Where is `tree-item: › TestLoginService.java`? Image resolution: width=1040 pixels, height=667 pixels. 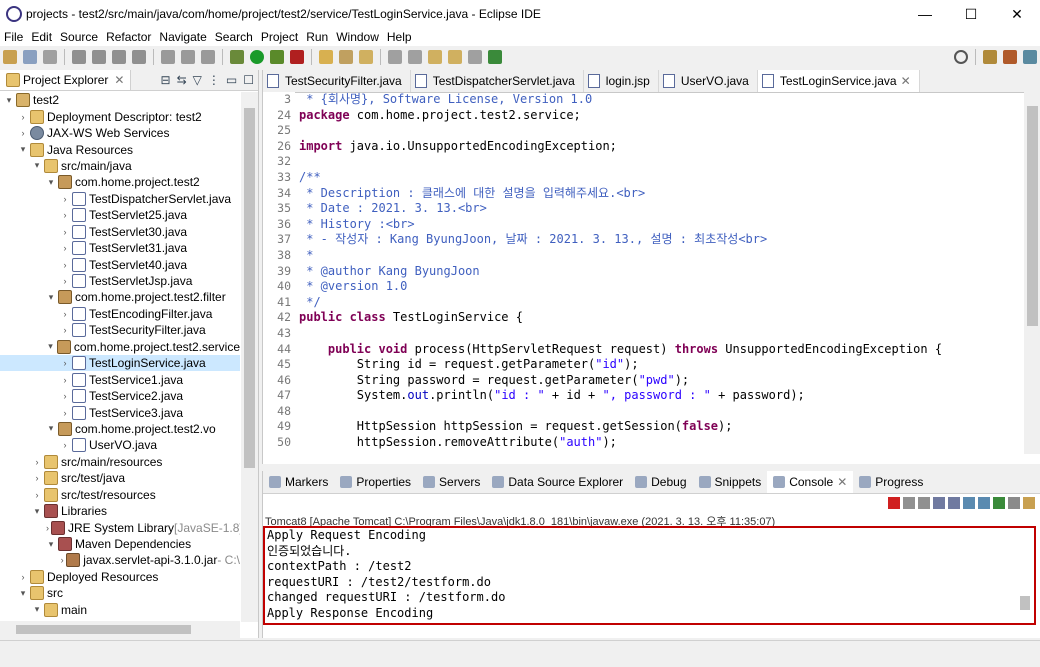
tree-item: › TestLoginService.java is located at coordinates (120, 363).